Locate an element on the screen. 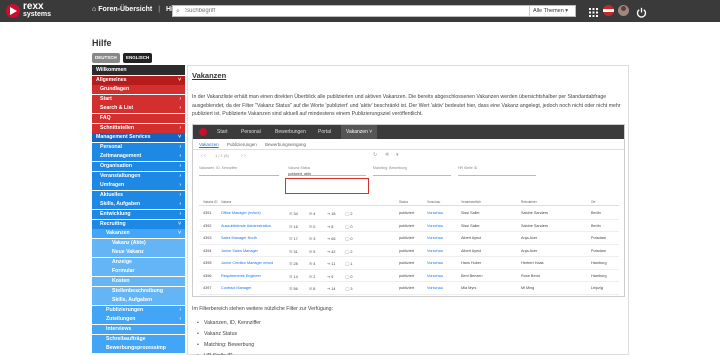 This screenshot has height=355, width=720. nav-item: Personal › is located at coordinates (138, 147).